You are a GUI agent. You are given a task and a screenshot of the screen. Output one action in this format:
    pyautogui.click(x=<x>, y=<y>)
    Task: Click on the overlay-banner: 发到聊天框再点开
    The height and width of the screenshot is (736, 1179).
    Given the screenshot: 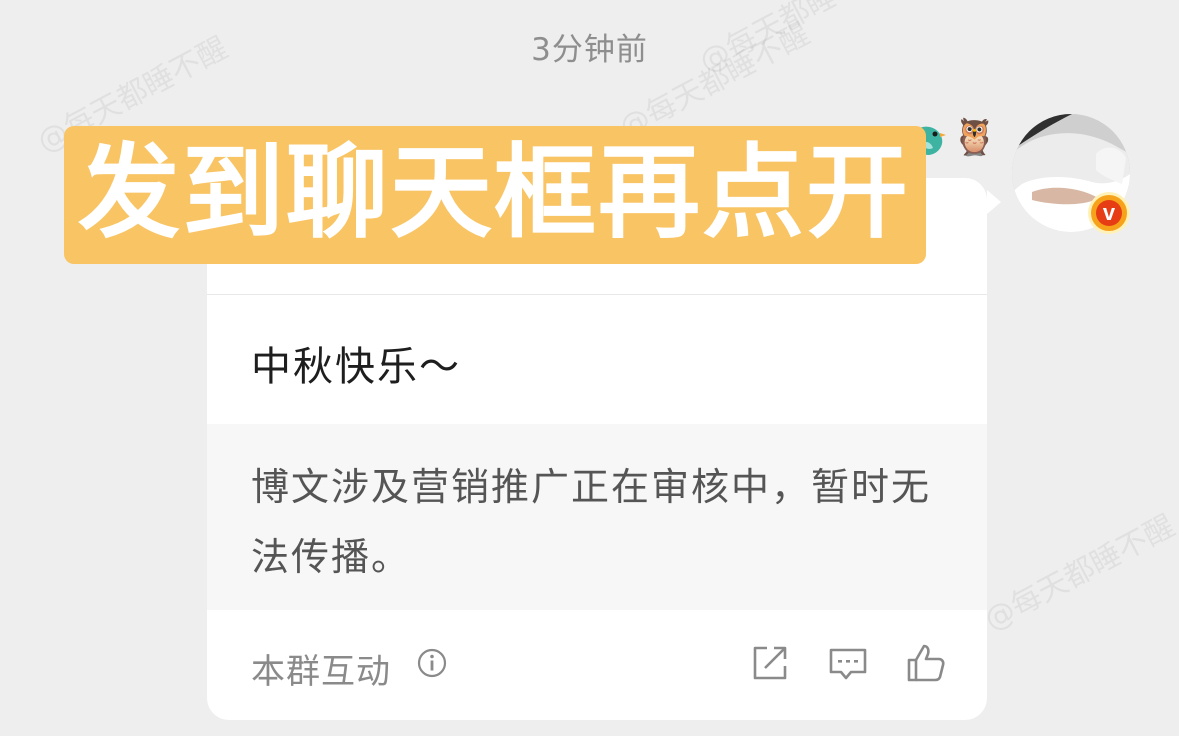 What is the action you would take?
    pyautogui.click(x=495, y=195)
    